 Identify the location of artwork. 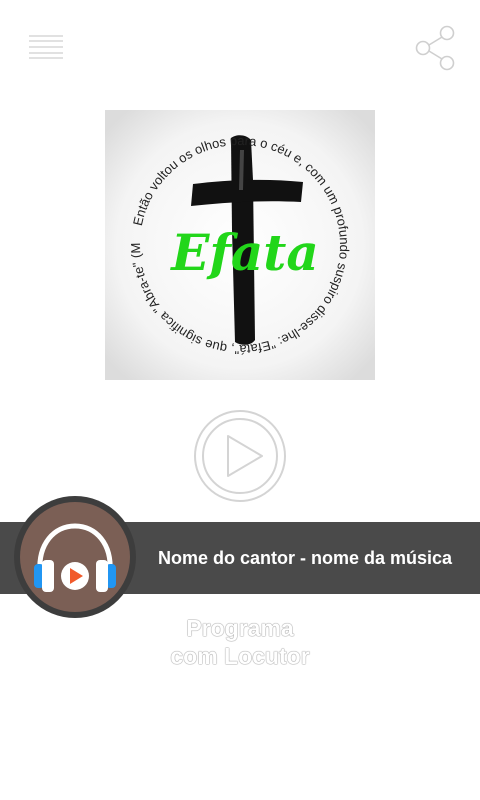
(75, 557).